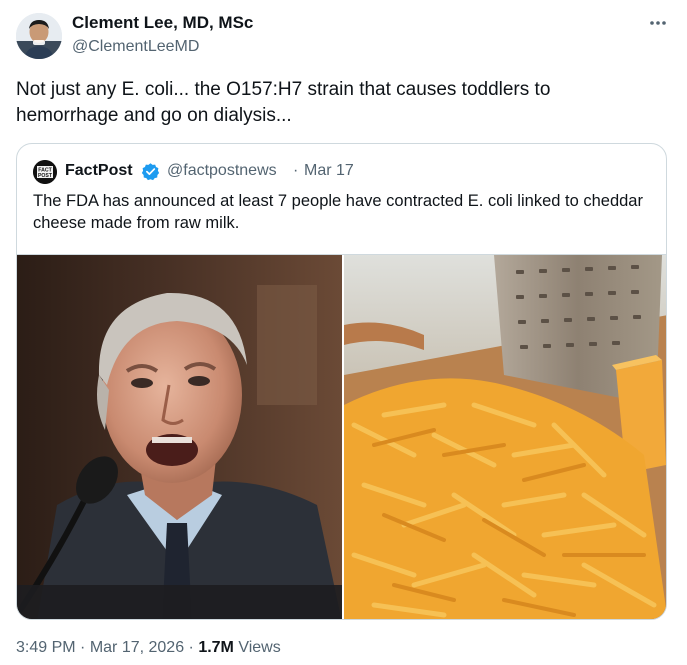  I want to click on views-count: 1.7M, so click(216, 647).